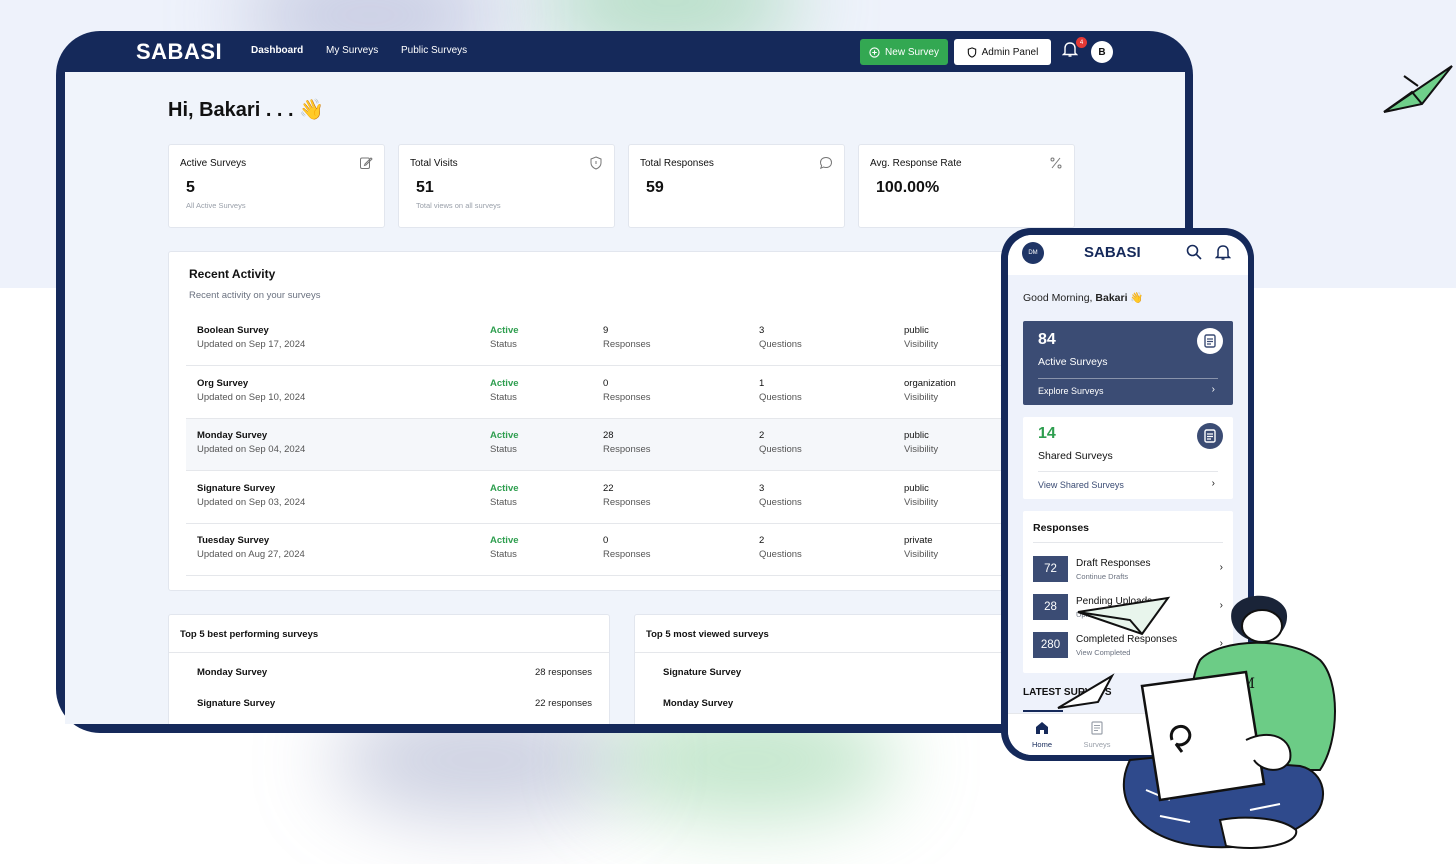 This screenshot has width=1456, height=864. I want to click on mobile-greeting: Good Morning, Bakari 👋, so click(1083, 297).